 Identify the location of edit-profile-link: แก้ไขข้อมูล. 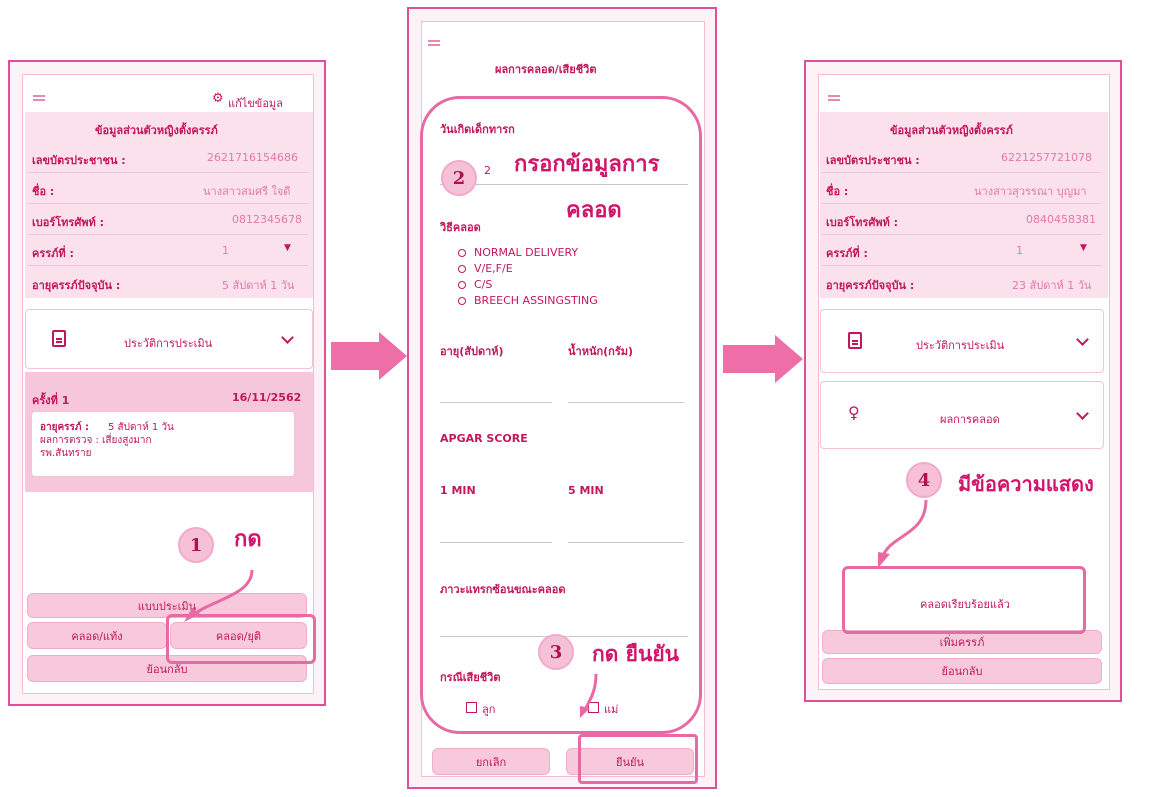
(255, 103).